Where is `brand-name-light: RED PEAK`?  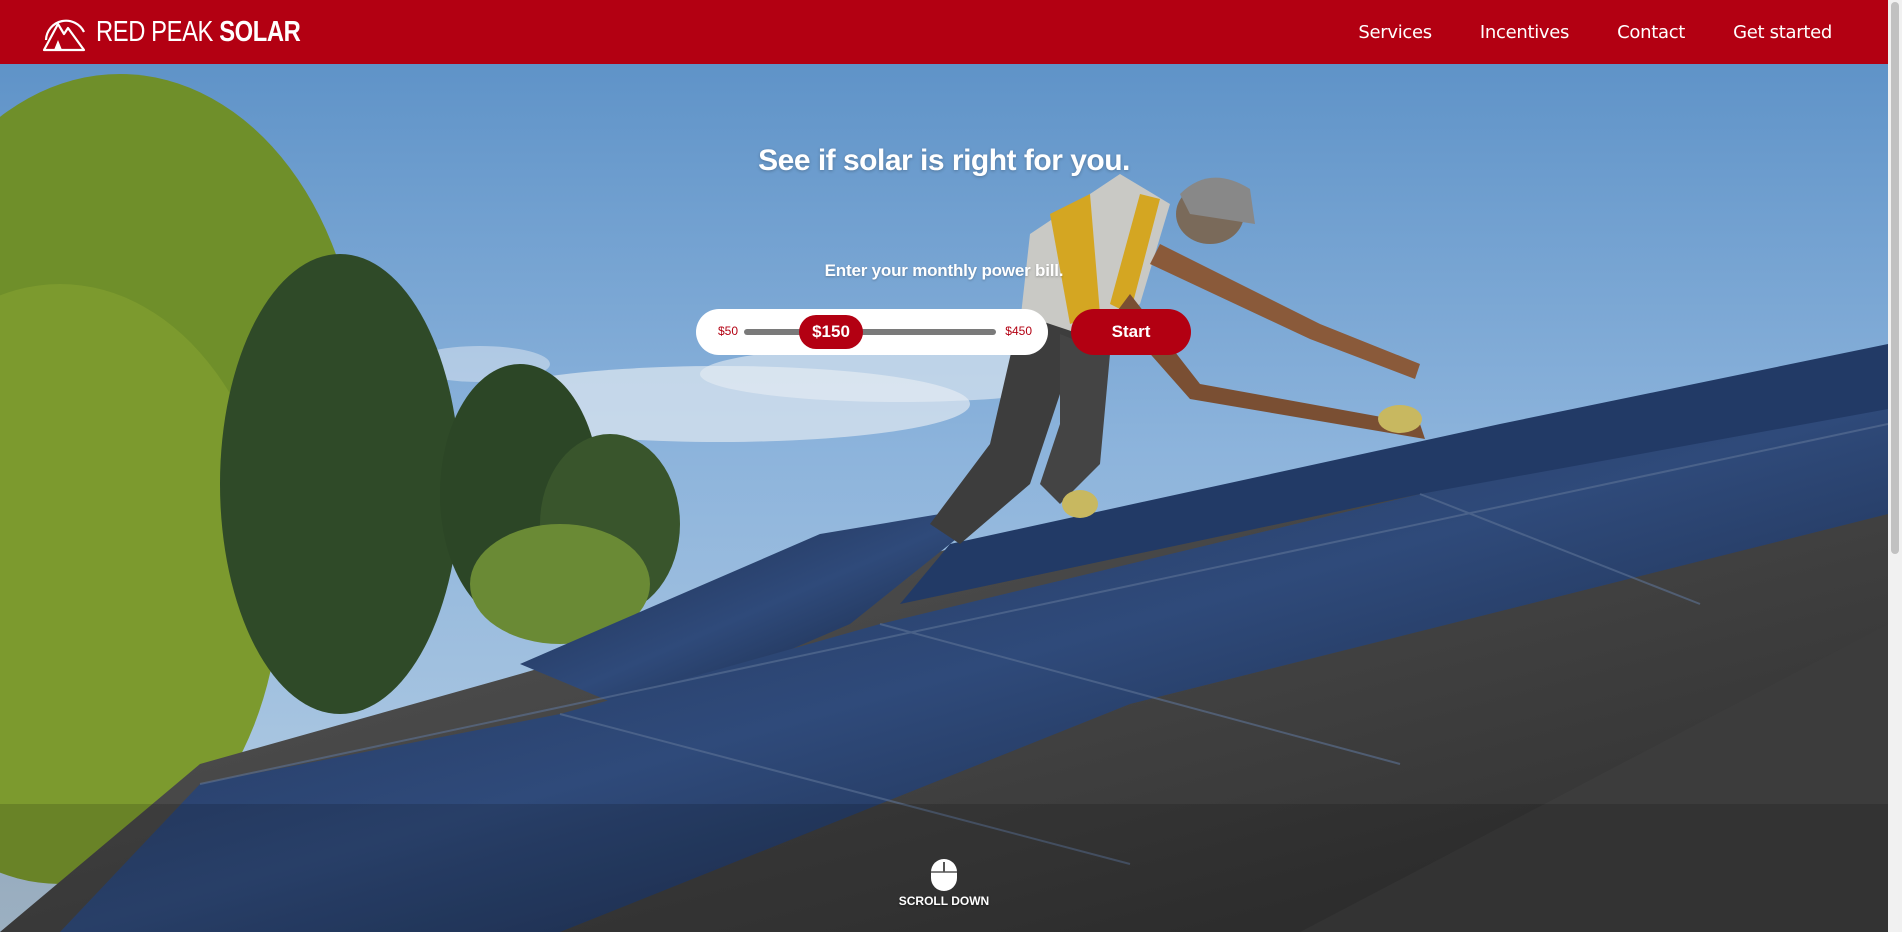
brand-name-light: RED PEAK is located at coordinates (154, 31).